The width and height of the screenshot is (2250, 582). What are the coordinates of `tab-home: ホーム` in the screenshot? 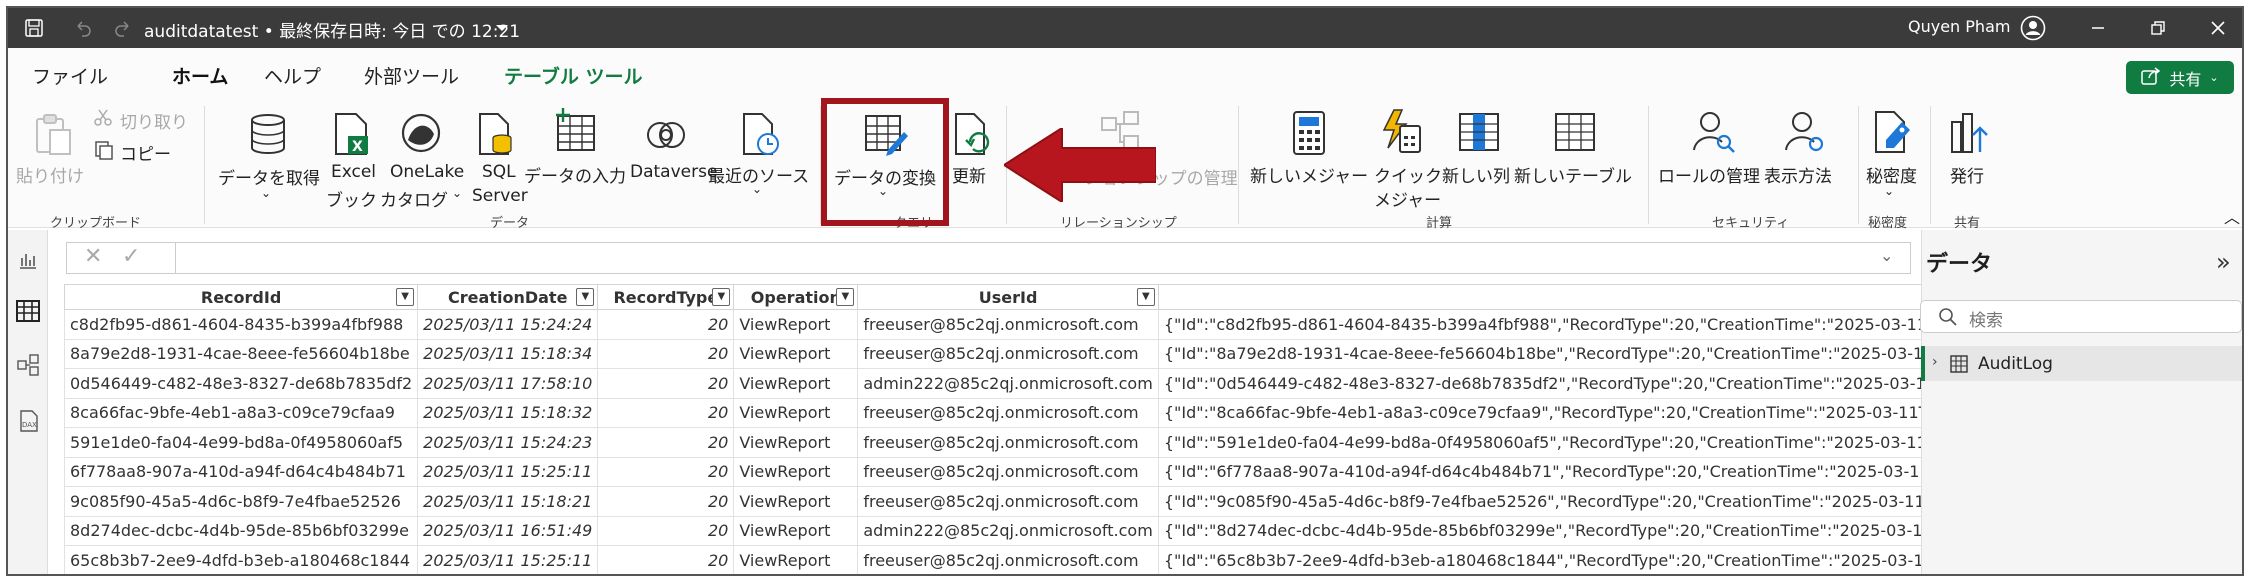 It's located at (200, 75).